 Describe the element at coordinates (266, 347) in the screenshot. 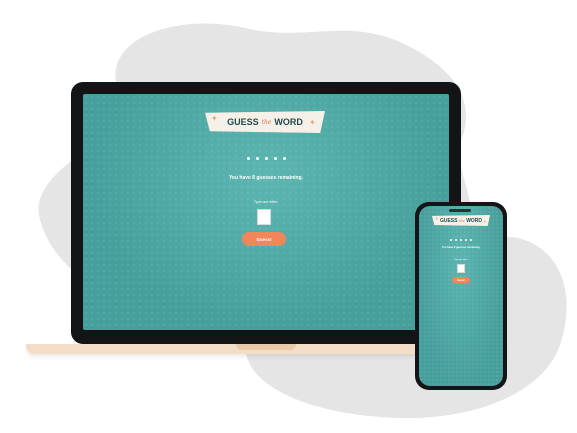

I see `laptop-notch` at that location.